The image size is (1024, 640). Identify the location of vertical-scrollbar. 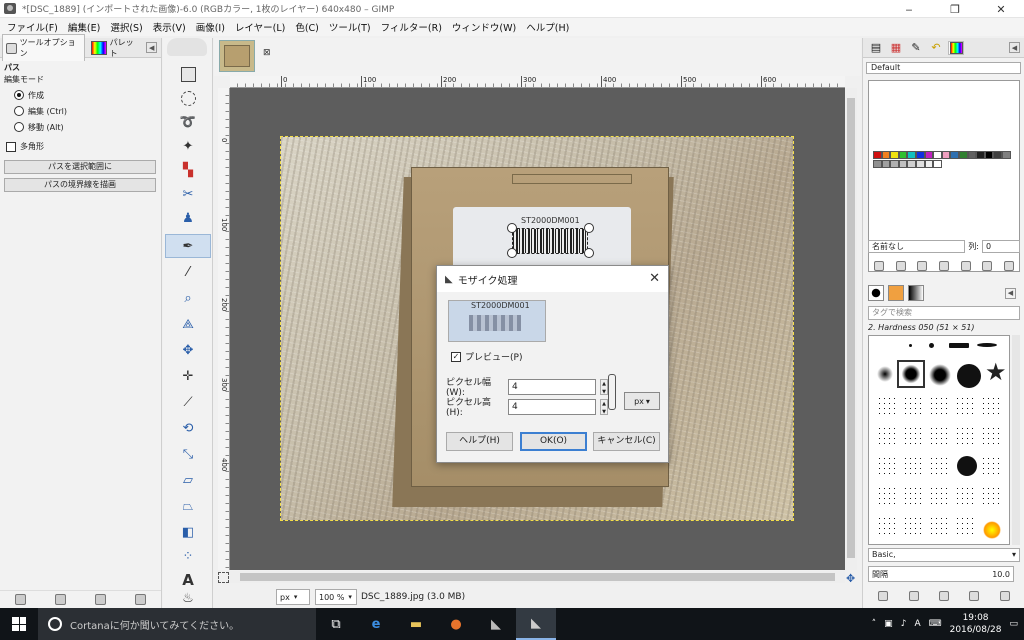
(851, 329).